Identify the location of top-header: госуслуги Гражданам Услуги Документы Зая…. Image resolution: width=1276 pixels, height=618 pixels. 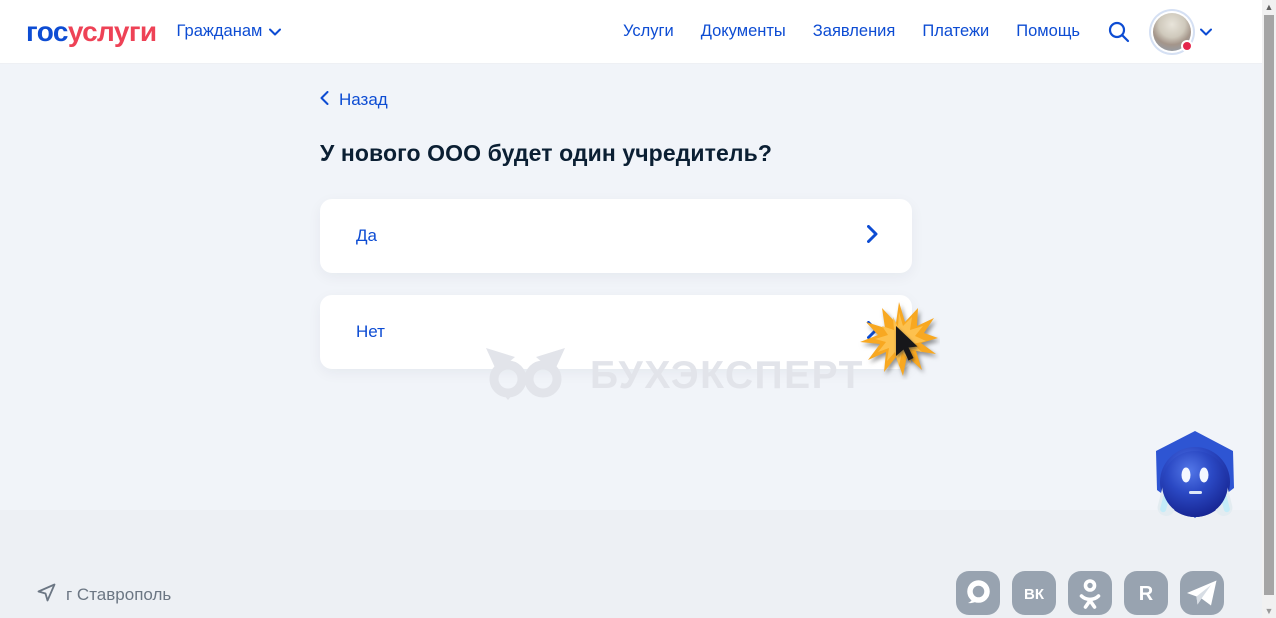
(631, 32).